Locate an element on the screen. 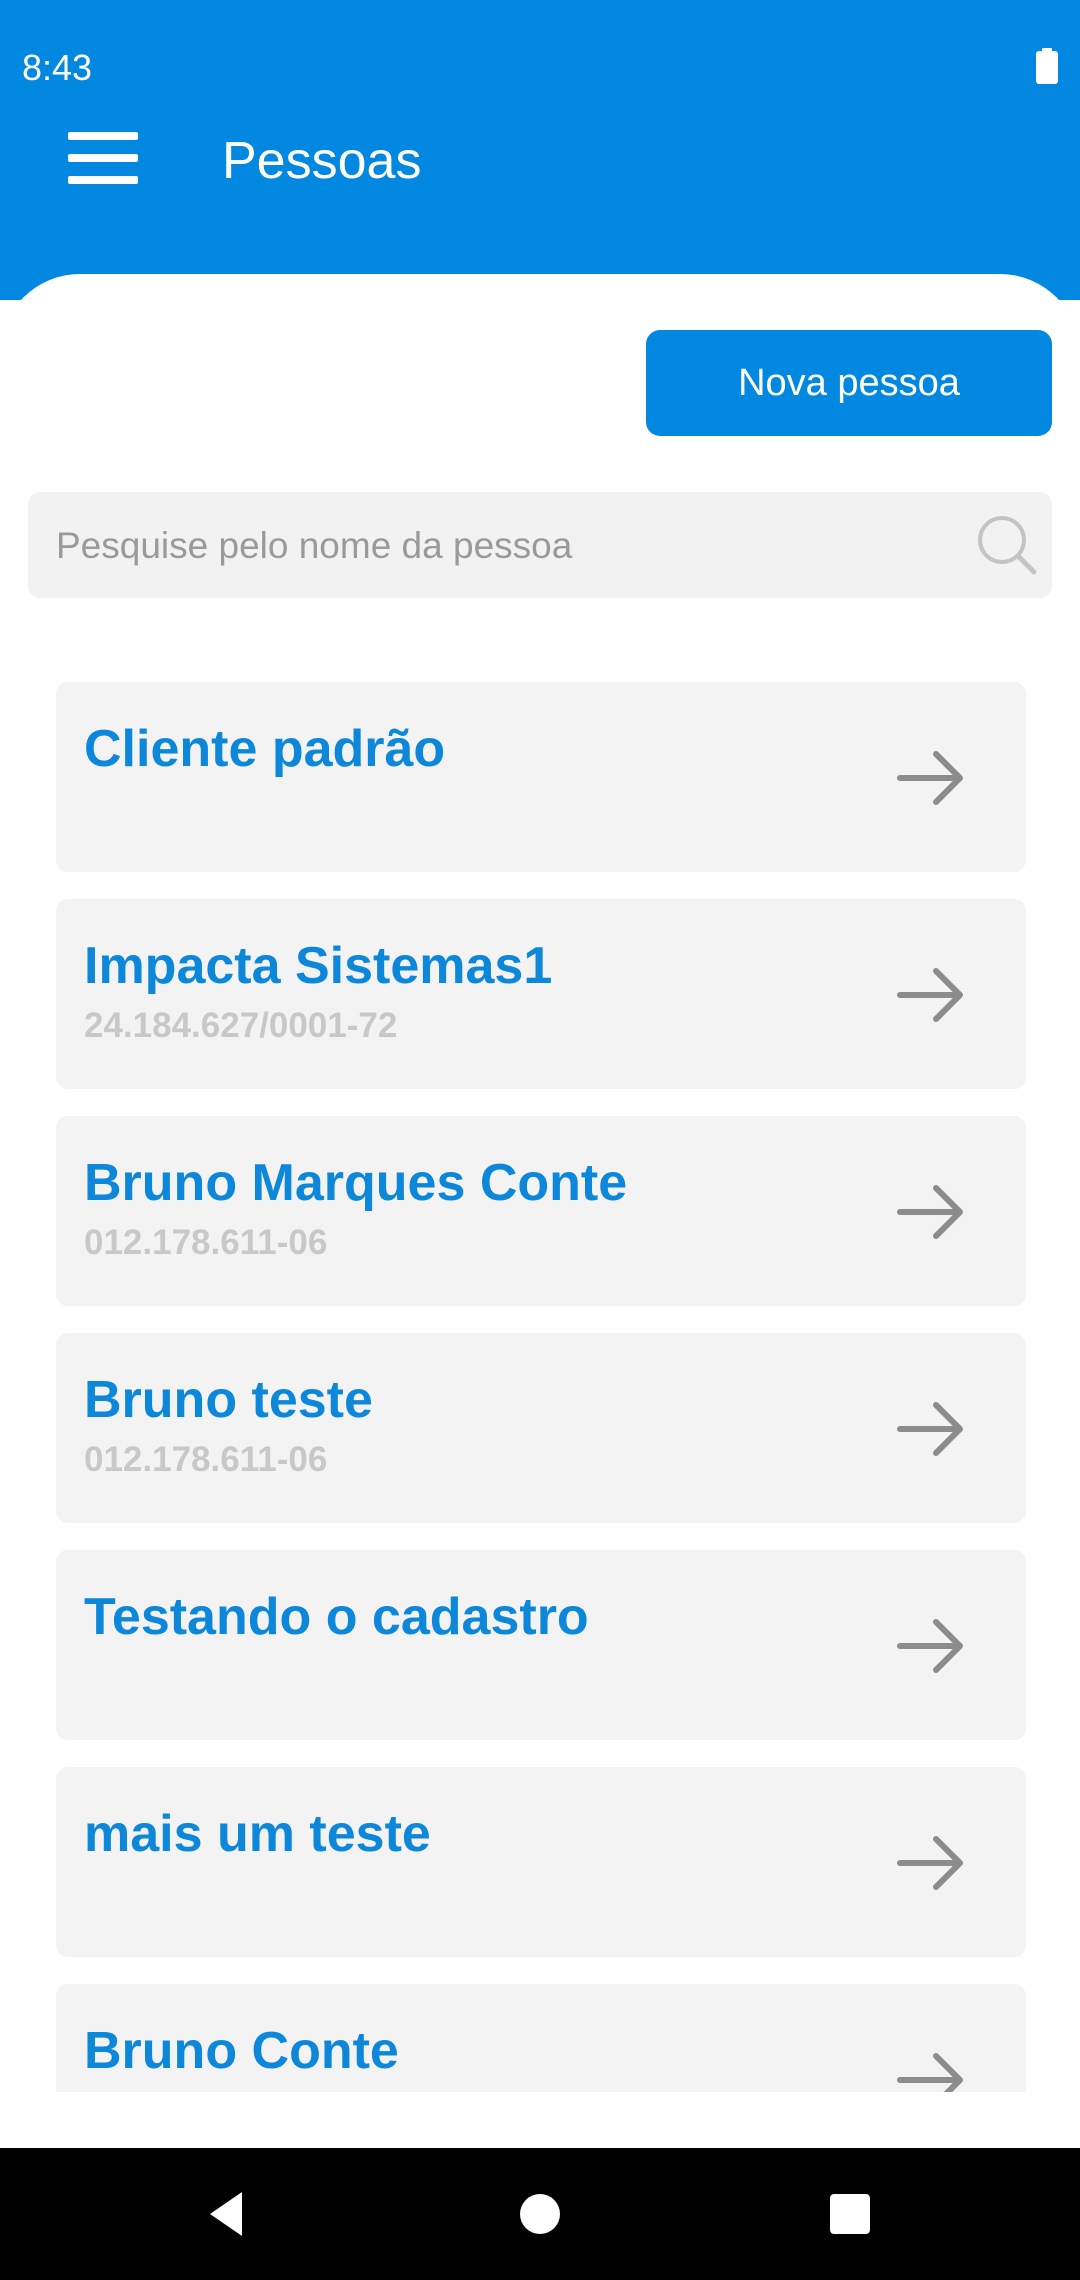  person-name: Bruno teste is located at coordinates (228, 1400).